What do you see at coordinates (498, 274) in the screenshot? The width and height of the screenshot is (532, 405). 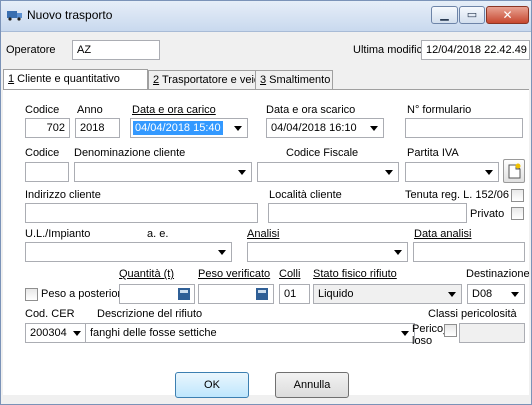 I see `destinazione-label: Destinazione` at bounding box center [498, 274].